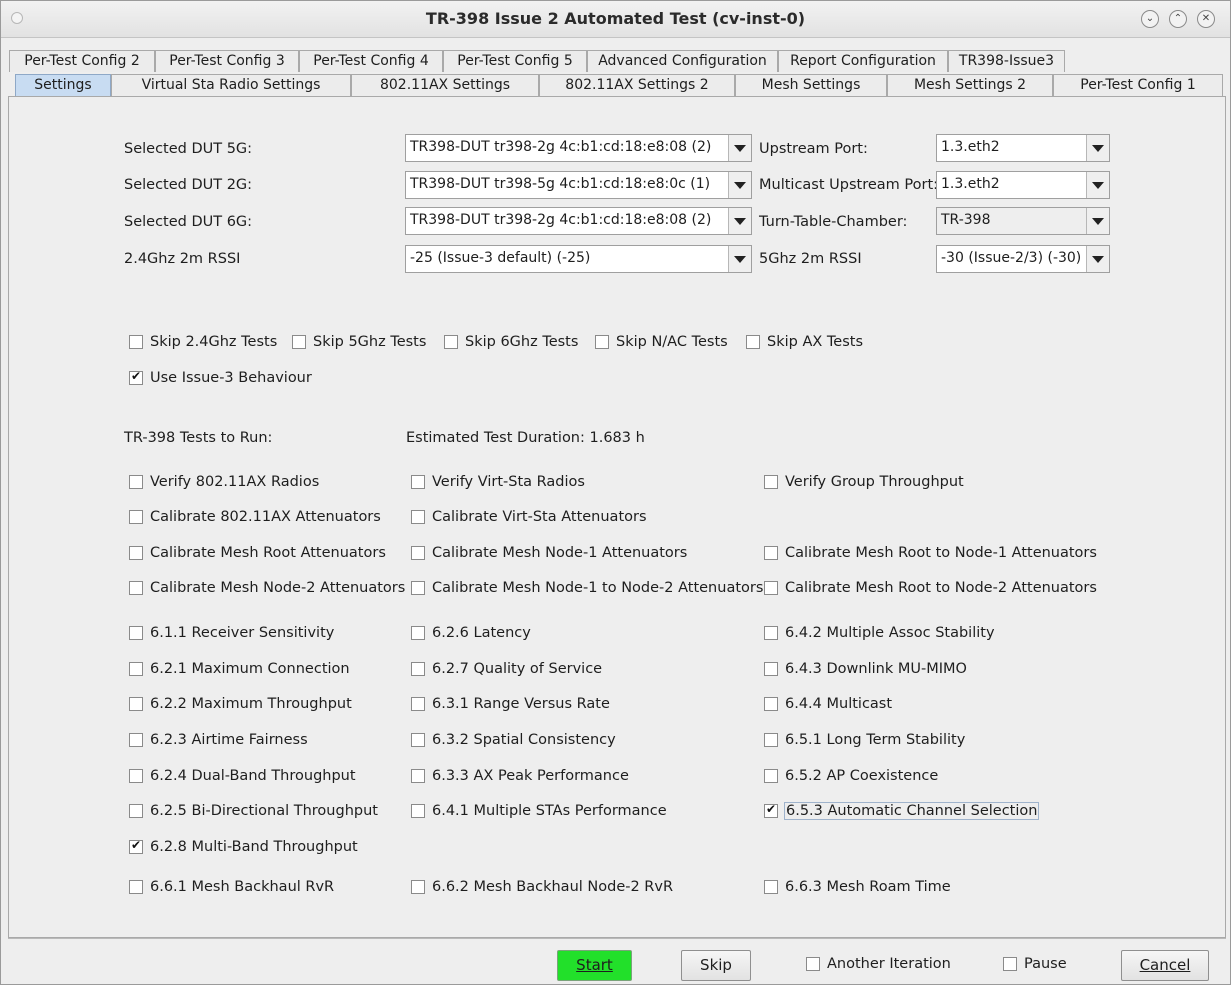  I want to click on tab-80211ax-settings-2: 802.11AX Settings 2, so click(637, 85).